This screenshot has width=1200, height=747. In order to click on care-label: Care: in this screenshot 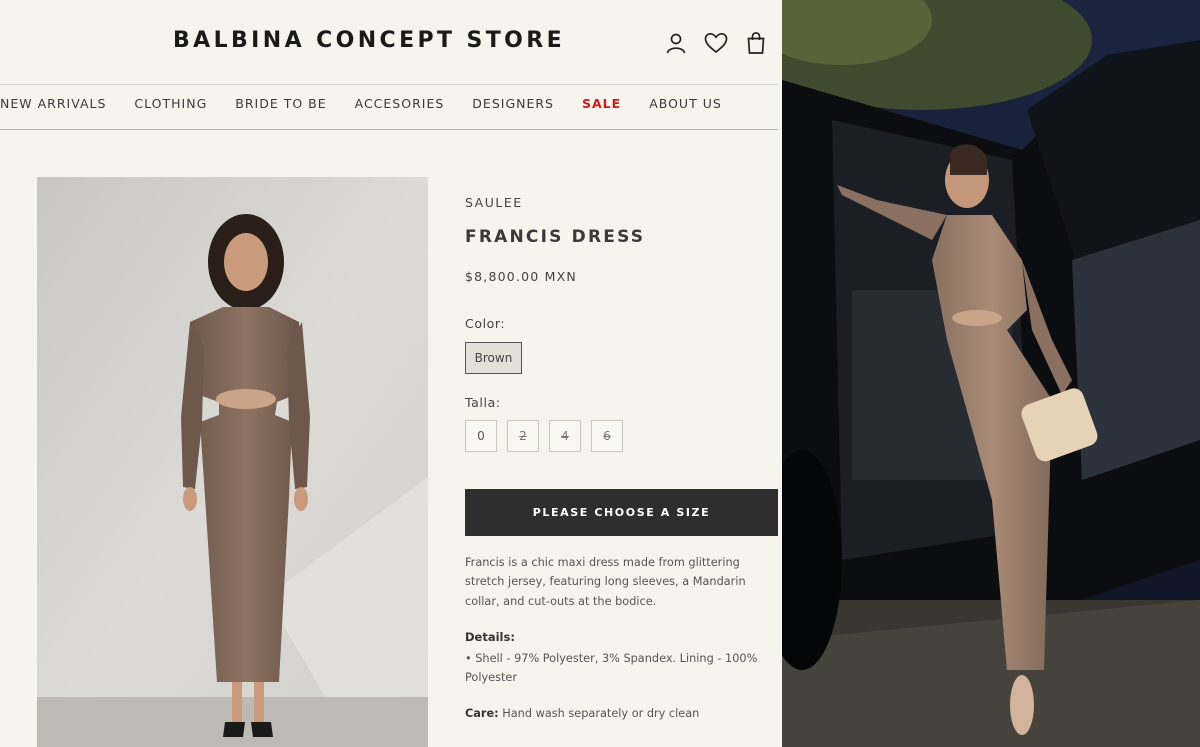, I will do `click(482, 713)`.